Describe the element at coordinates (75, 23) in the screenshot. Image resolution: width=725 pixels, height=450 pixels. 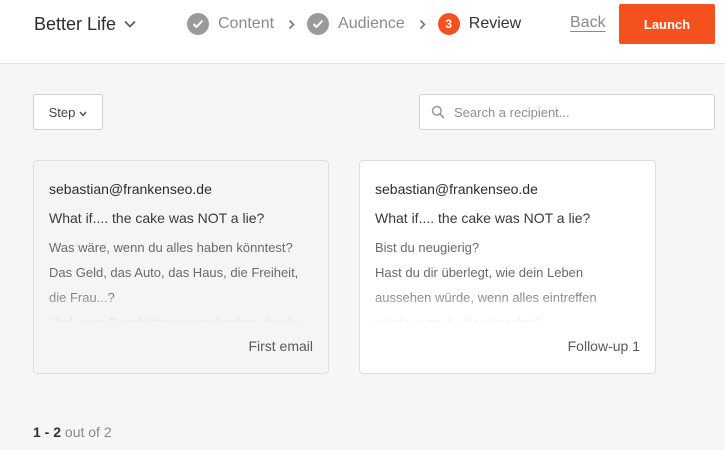
I see `campaign-name: Better Life` at that location.